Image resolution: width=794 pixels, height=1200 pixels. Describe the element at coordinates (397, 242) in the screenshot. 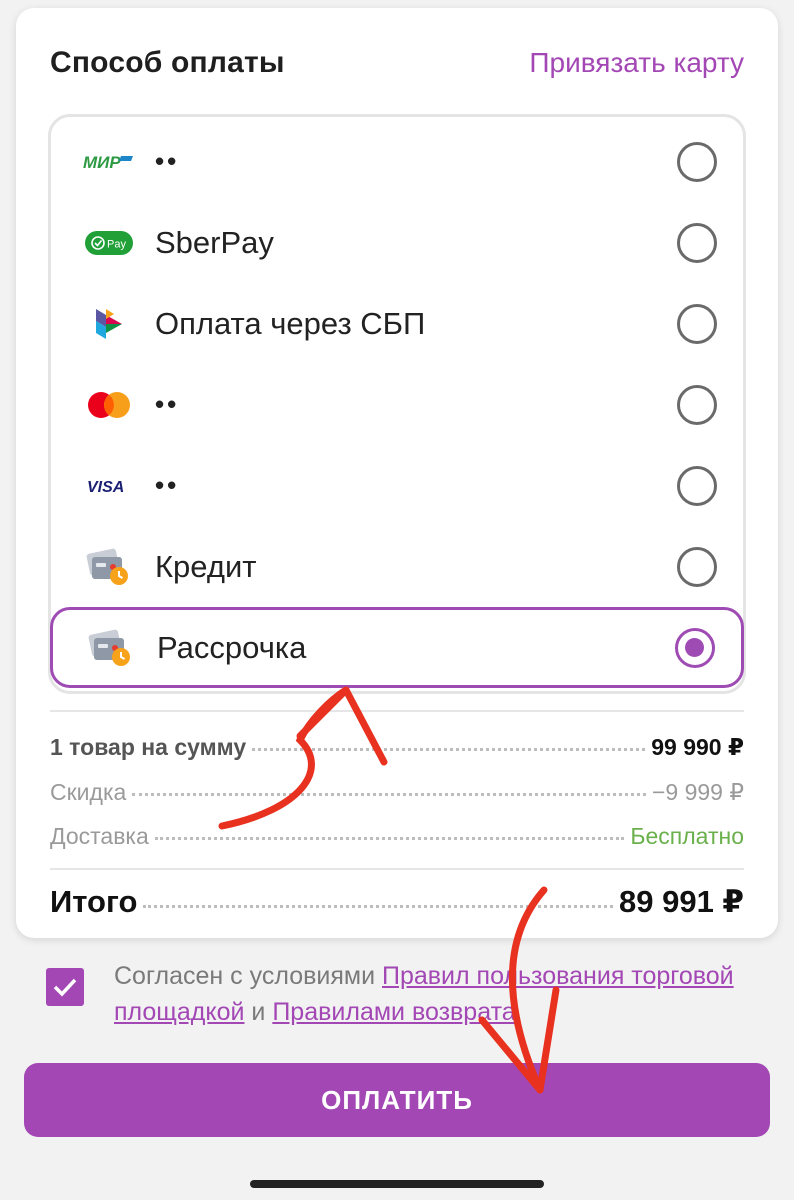

I see `payment-method-sberpay: Pay SberPay` at that location.